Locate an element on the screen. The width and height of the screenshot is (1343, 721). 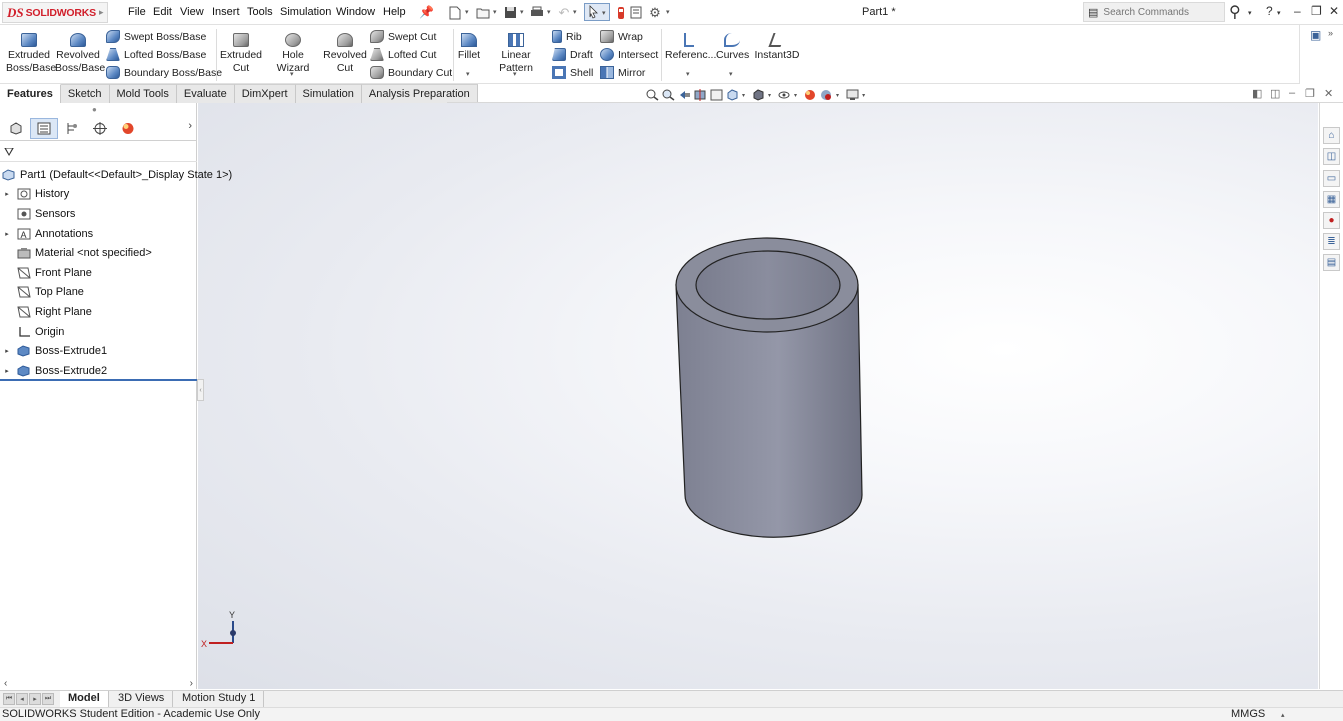
tab-motion-study-1: Motion Study 1 is located at coordinates (219, 699).